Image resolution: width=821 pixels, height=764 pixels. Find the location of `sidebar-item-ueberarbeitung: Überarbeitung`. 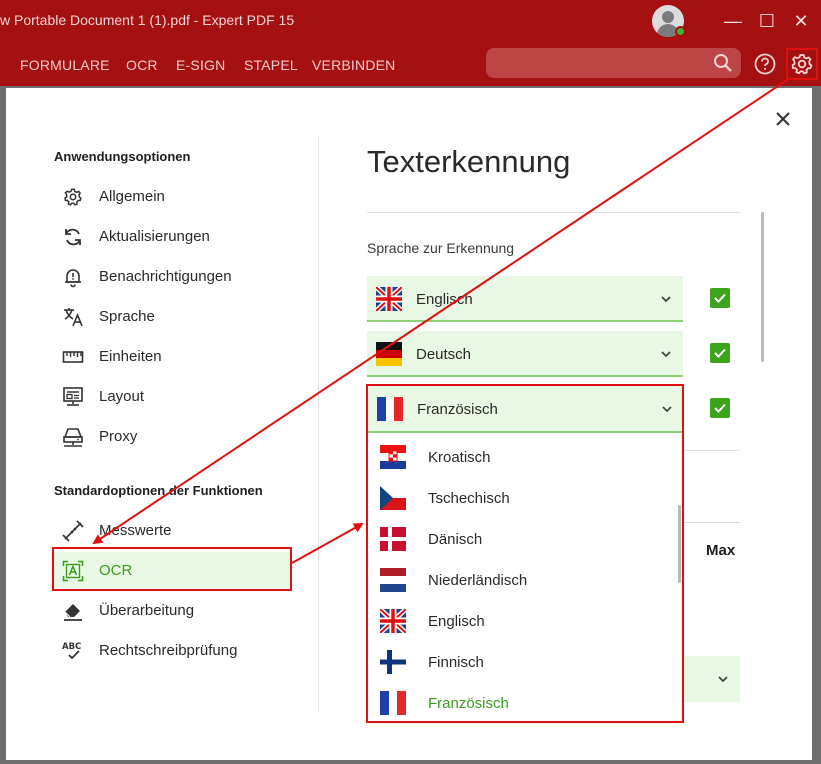

sidebar-item-ueberarbeitung: Überarbeitung is located at coordinates (172, 610).